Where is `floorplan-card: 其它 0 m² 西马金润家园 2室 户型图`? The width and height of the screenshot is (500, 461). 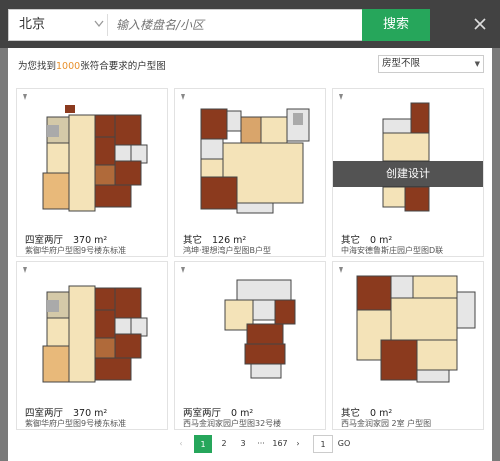
floorplan-card: 其它 0 m² 西马金润家园 2室 户型图 is located at coordinates (408, 345).